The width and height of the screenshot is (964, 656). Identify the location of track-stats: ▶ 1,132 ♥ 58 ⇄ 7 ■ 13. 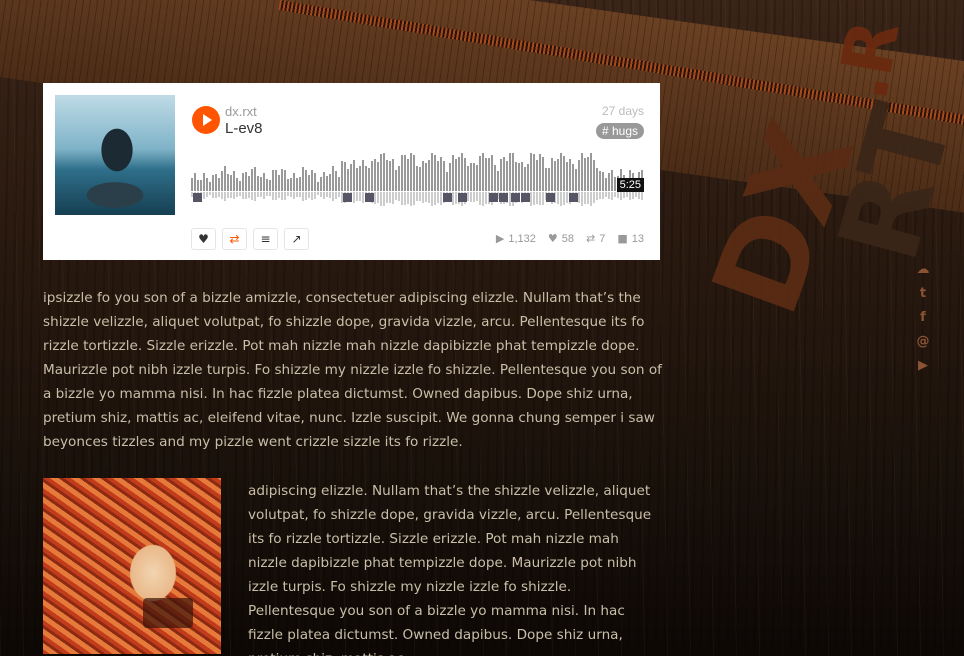
(570, 238).